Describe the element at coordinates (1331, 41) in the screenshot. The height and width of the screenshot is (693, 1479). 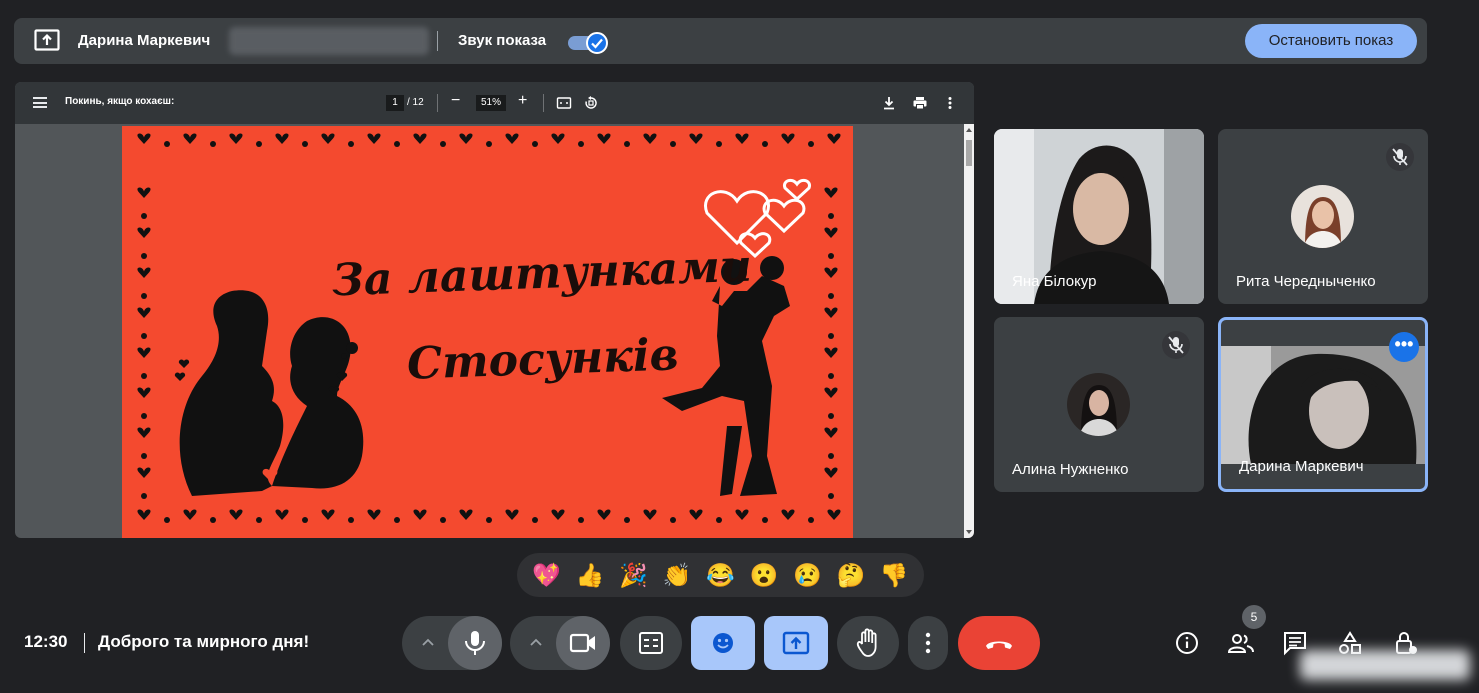
I see `stop-presenting-button: Остановить показ` at that location.